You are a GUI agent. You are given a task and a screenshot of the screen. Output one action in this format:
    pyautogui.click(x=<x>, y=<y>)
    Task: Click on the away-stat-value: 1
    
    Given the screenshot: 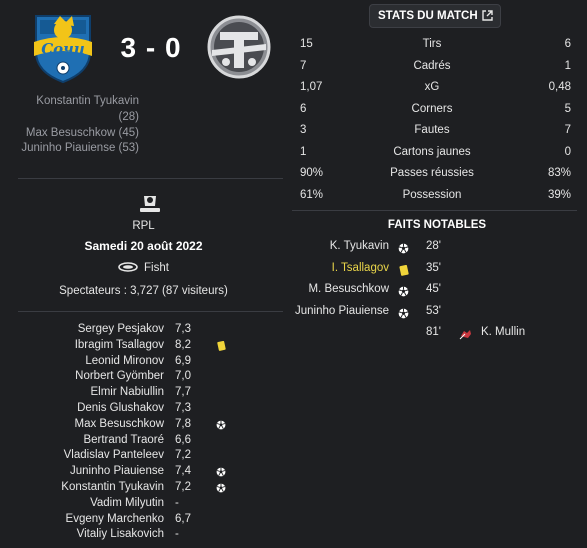 What is the action you would take?
    pyautogui.click(x=567, y=65)
    